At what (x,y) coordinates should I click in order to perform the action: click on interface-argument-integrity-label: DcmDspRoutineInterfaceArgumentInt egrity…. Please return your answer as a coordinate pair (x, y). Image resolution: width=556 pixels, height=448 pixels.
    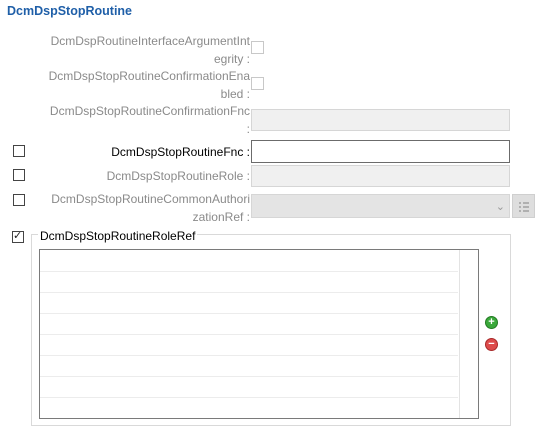
    Looking at the image, I should click on (150, 50).